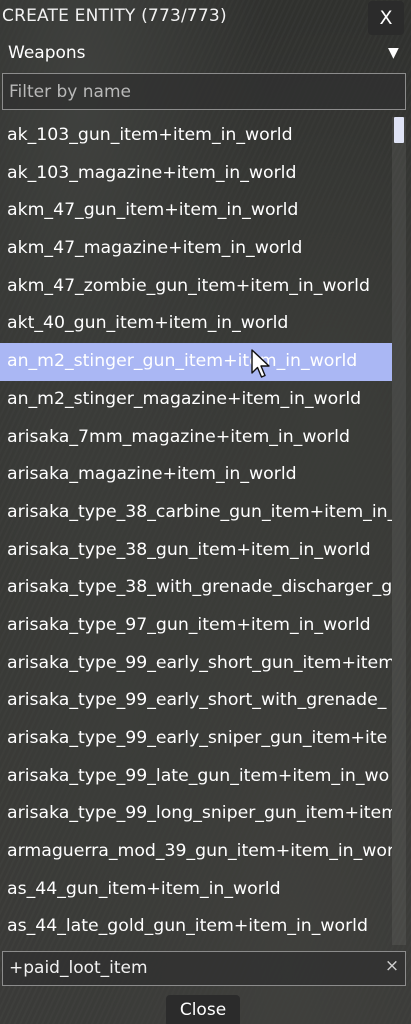 The width and height of the screenshot is (411, 1024). What do you see at coordinates (392, 968) in the screenshot?
I see `clear-icon: ×` at bounding box center [392, 968].